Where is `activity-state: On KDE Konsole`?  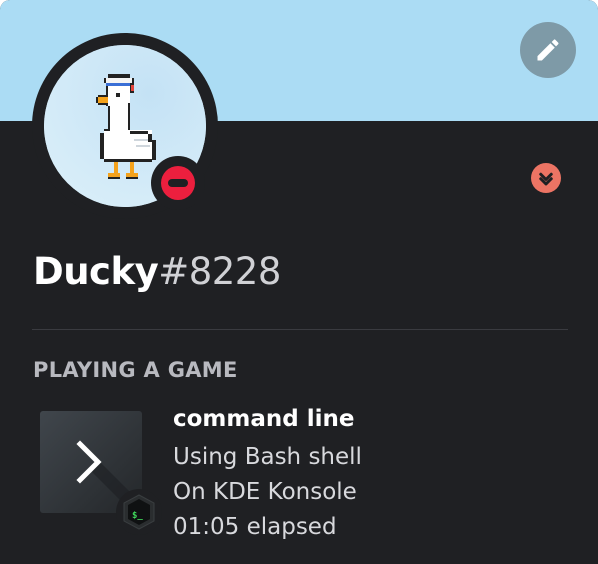 activity-state: On KDE Konsole is located at coordinates (265, 492).